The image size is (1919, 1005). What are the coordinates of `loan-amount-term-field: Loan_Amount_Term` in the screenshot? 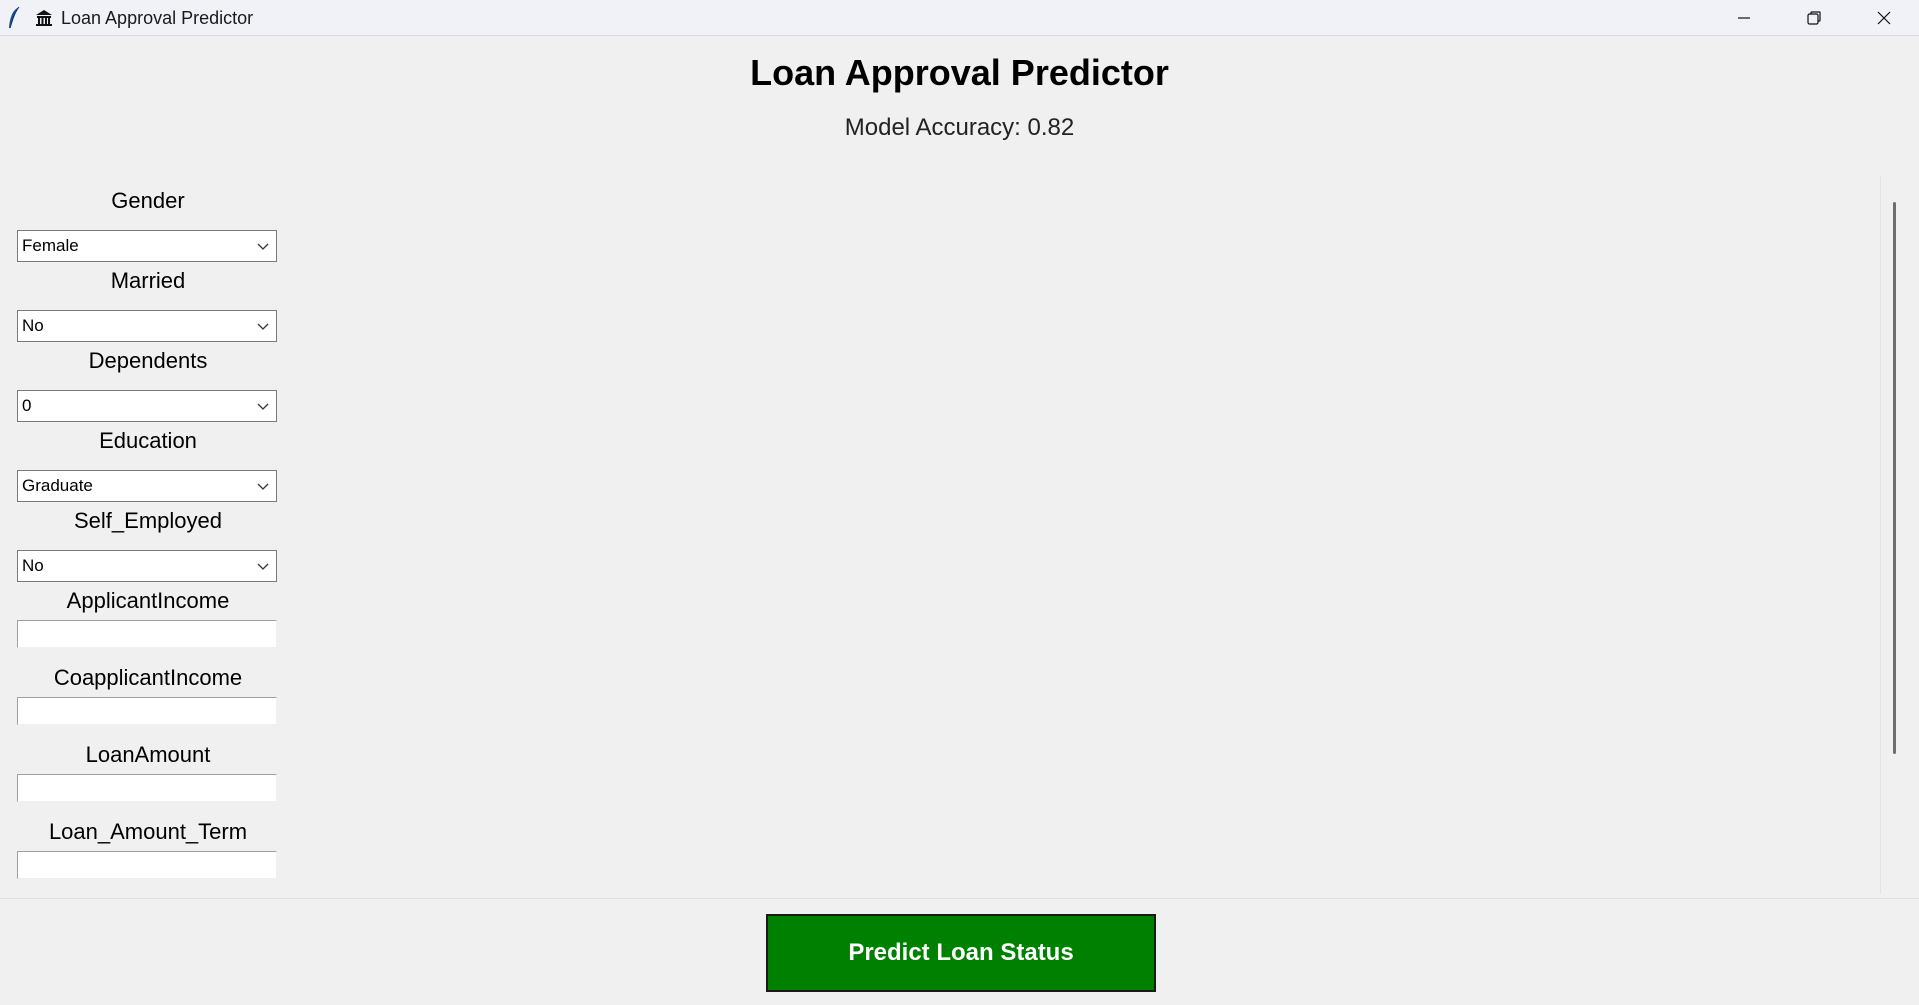 It's located at (148, 849).